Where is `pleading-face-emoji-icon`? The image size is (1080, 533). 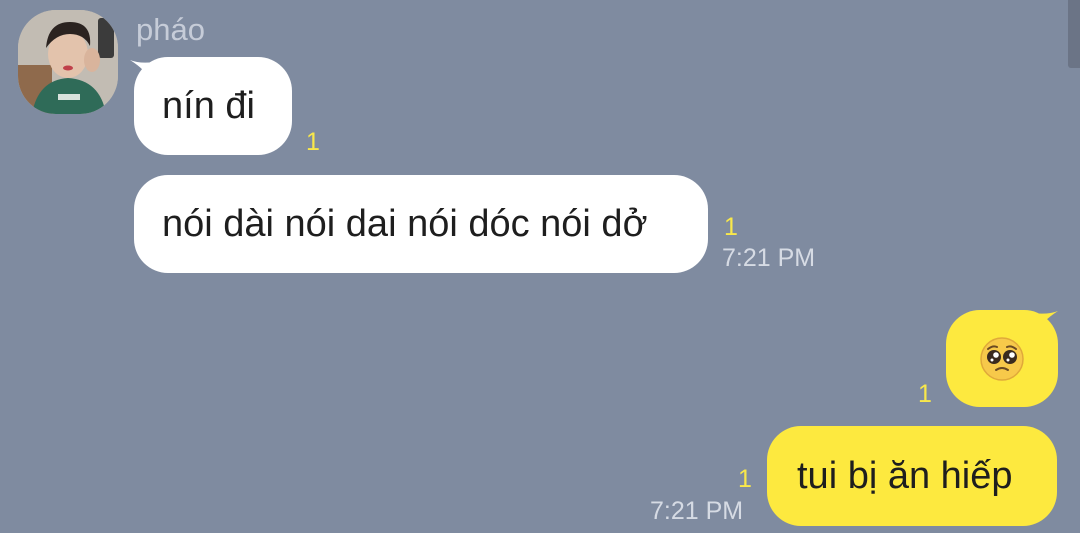
pleading-face-emoji-icon is located at coordinates (1002, 358).